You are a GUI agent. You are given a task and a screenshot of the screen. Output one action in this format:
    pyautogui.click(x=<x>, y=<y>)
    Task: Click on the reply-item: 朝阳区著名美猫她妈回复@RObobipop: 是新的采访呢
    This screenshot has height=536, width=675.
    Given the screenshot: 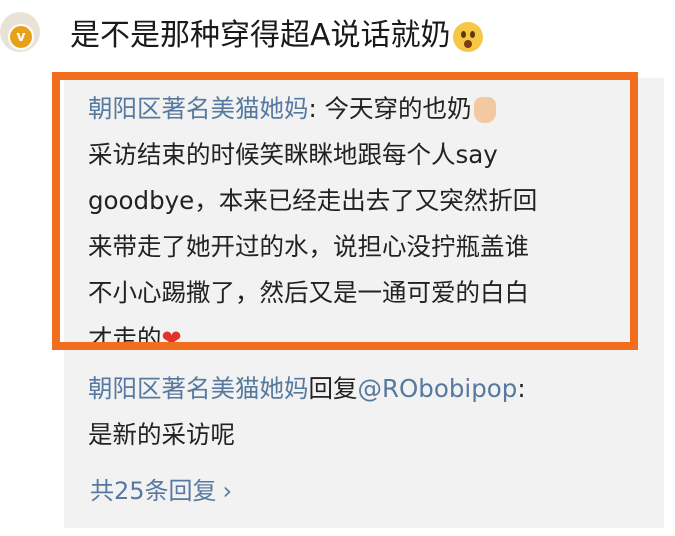 What is the action you would take?
    pyautogui.click(x=368, y=412)
    